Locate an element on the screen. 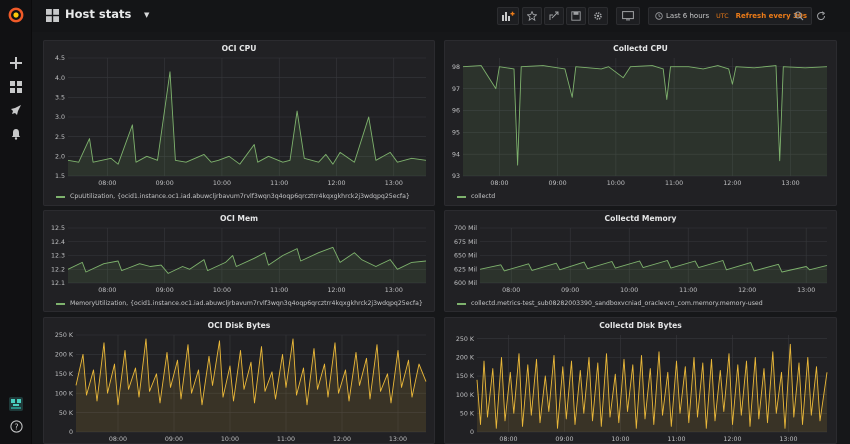 This screenshot has height=444, width=850. star-icon is located at coordinates (532, 16).